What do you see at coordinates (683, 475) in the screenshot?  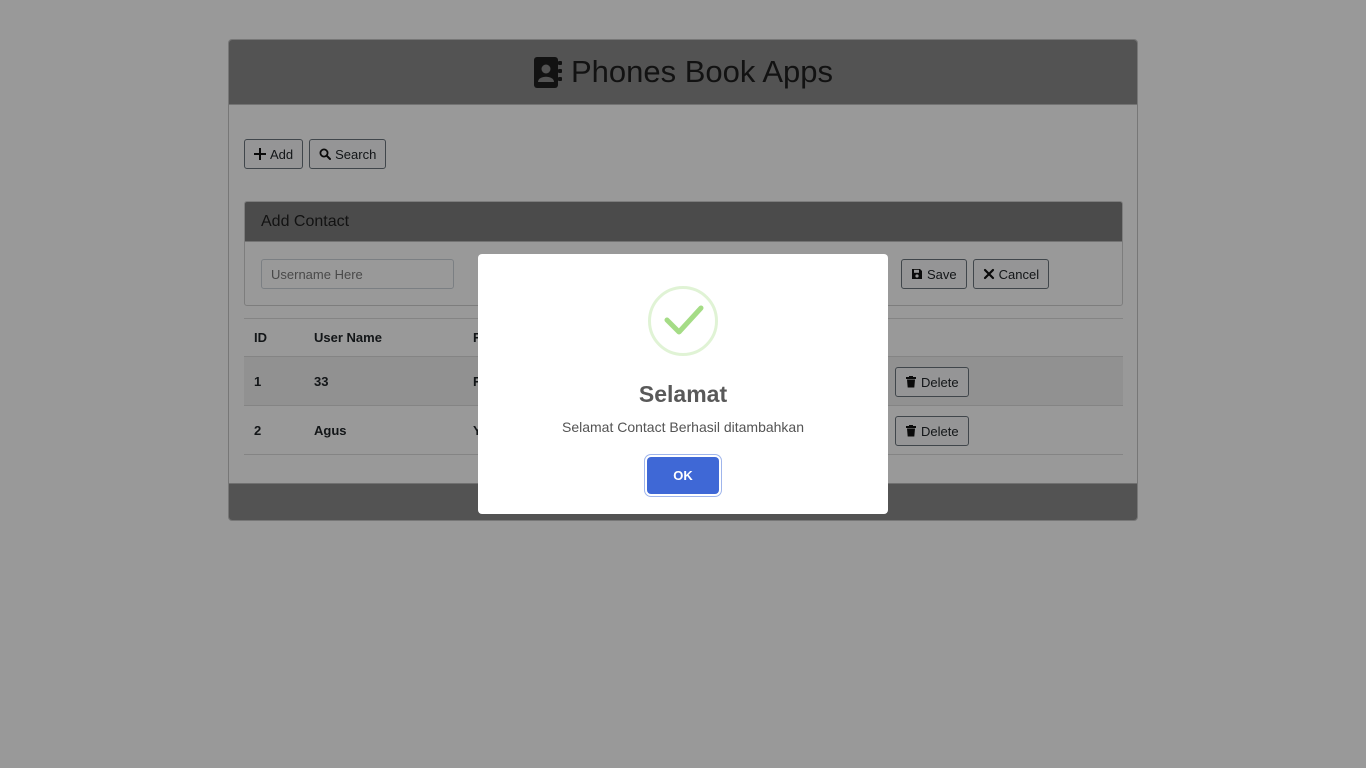 I see `ok-button: OK` at bounding box center [683, 475].